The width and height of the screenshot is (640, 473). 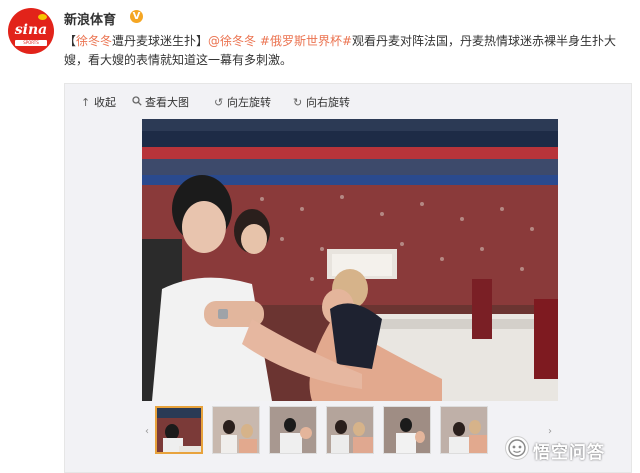 What do you see at coordinates (219, 102) in the screenshot?
I see `rotate-left-icon: ↺` at bounding box center [219, 102].